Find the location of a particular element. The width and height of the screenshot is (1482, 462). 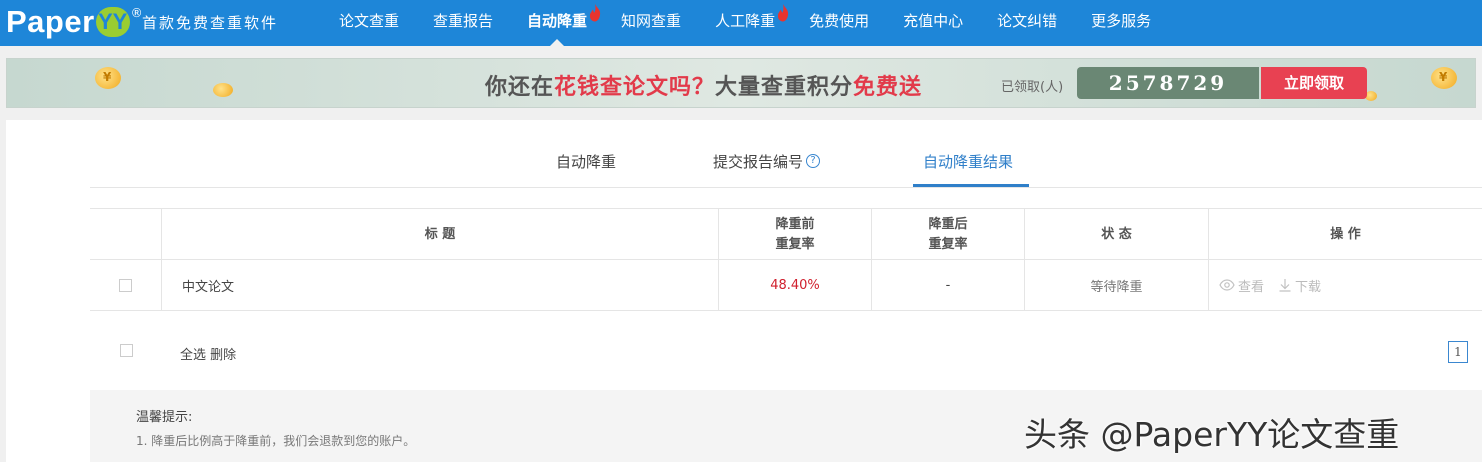

row-title: 中文论文 is located at coordinates (439, 285).